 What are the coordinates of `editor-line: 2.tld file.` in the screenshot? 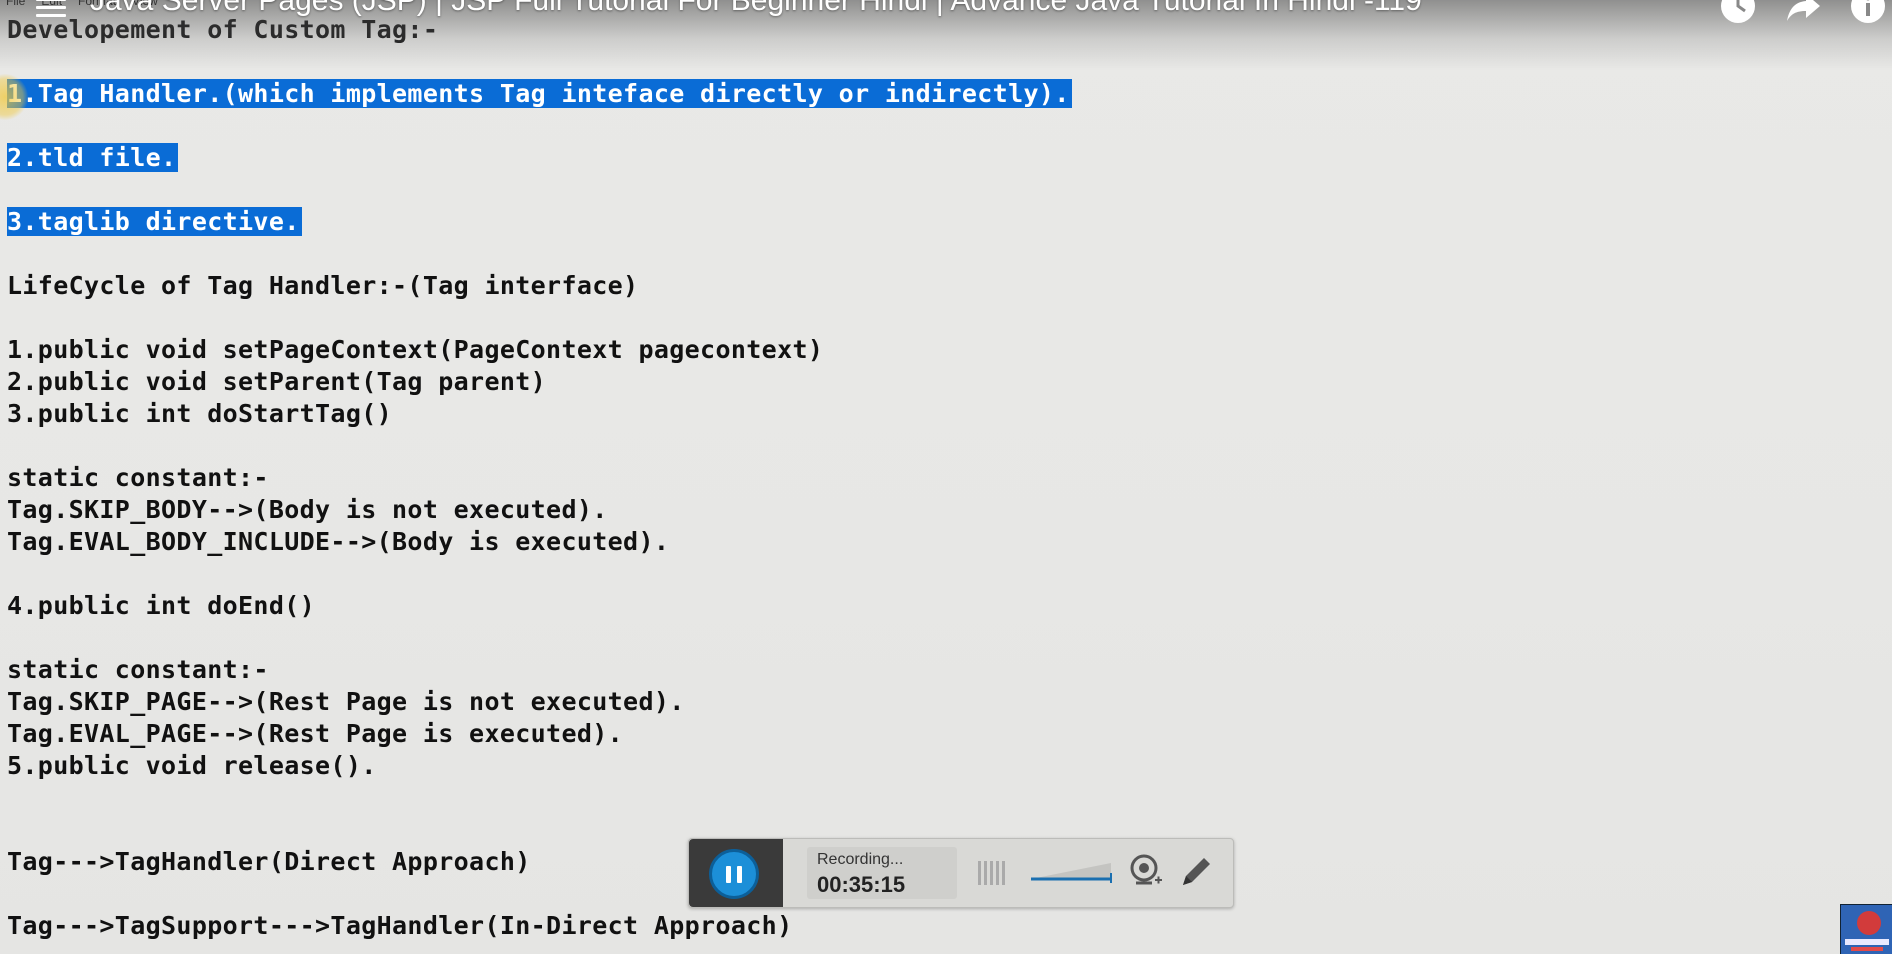 It's located at (93, 158).